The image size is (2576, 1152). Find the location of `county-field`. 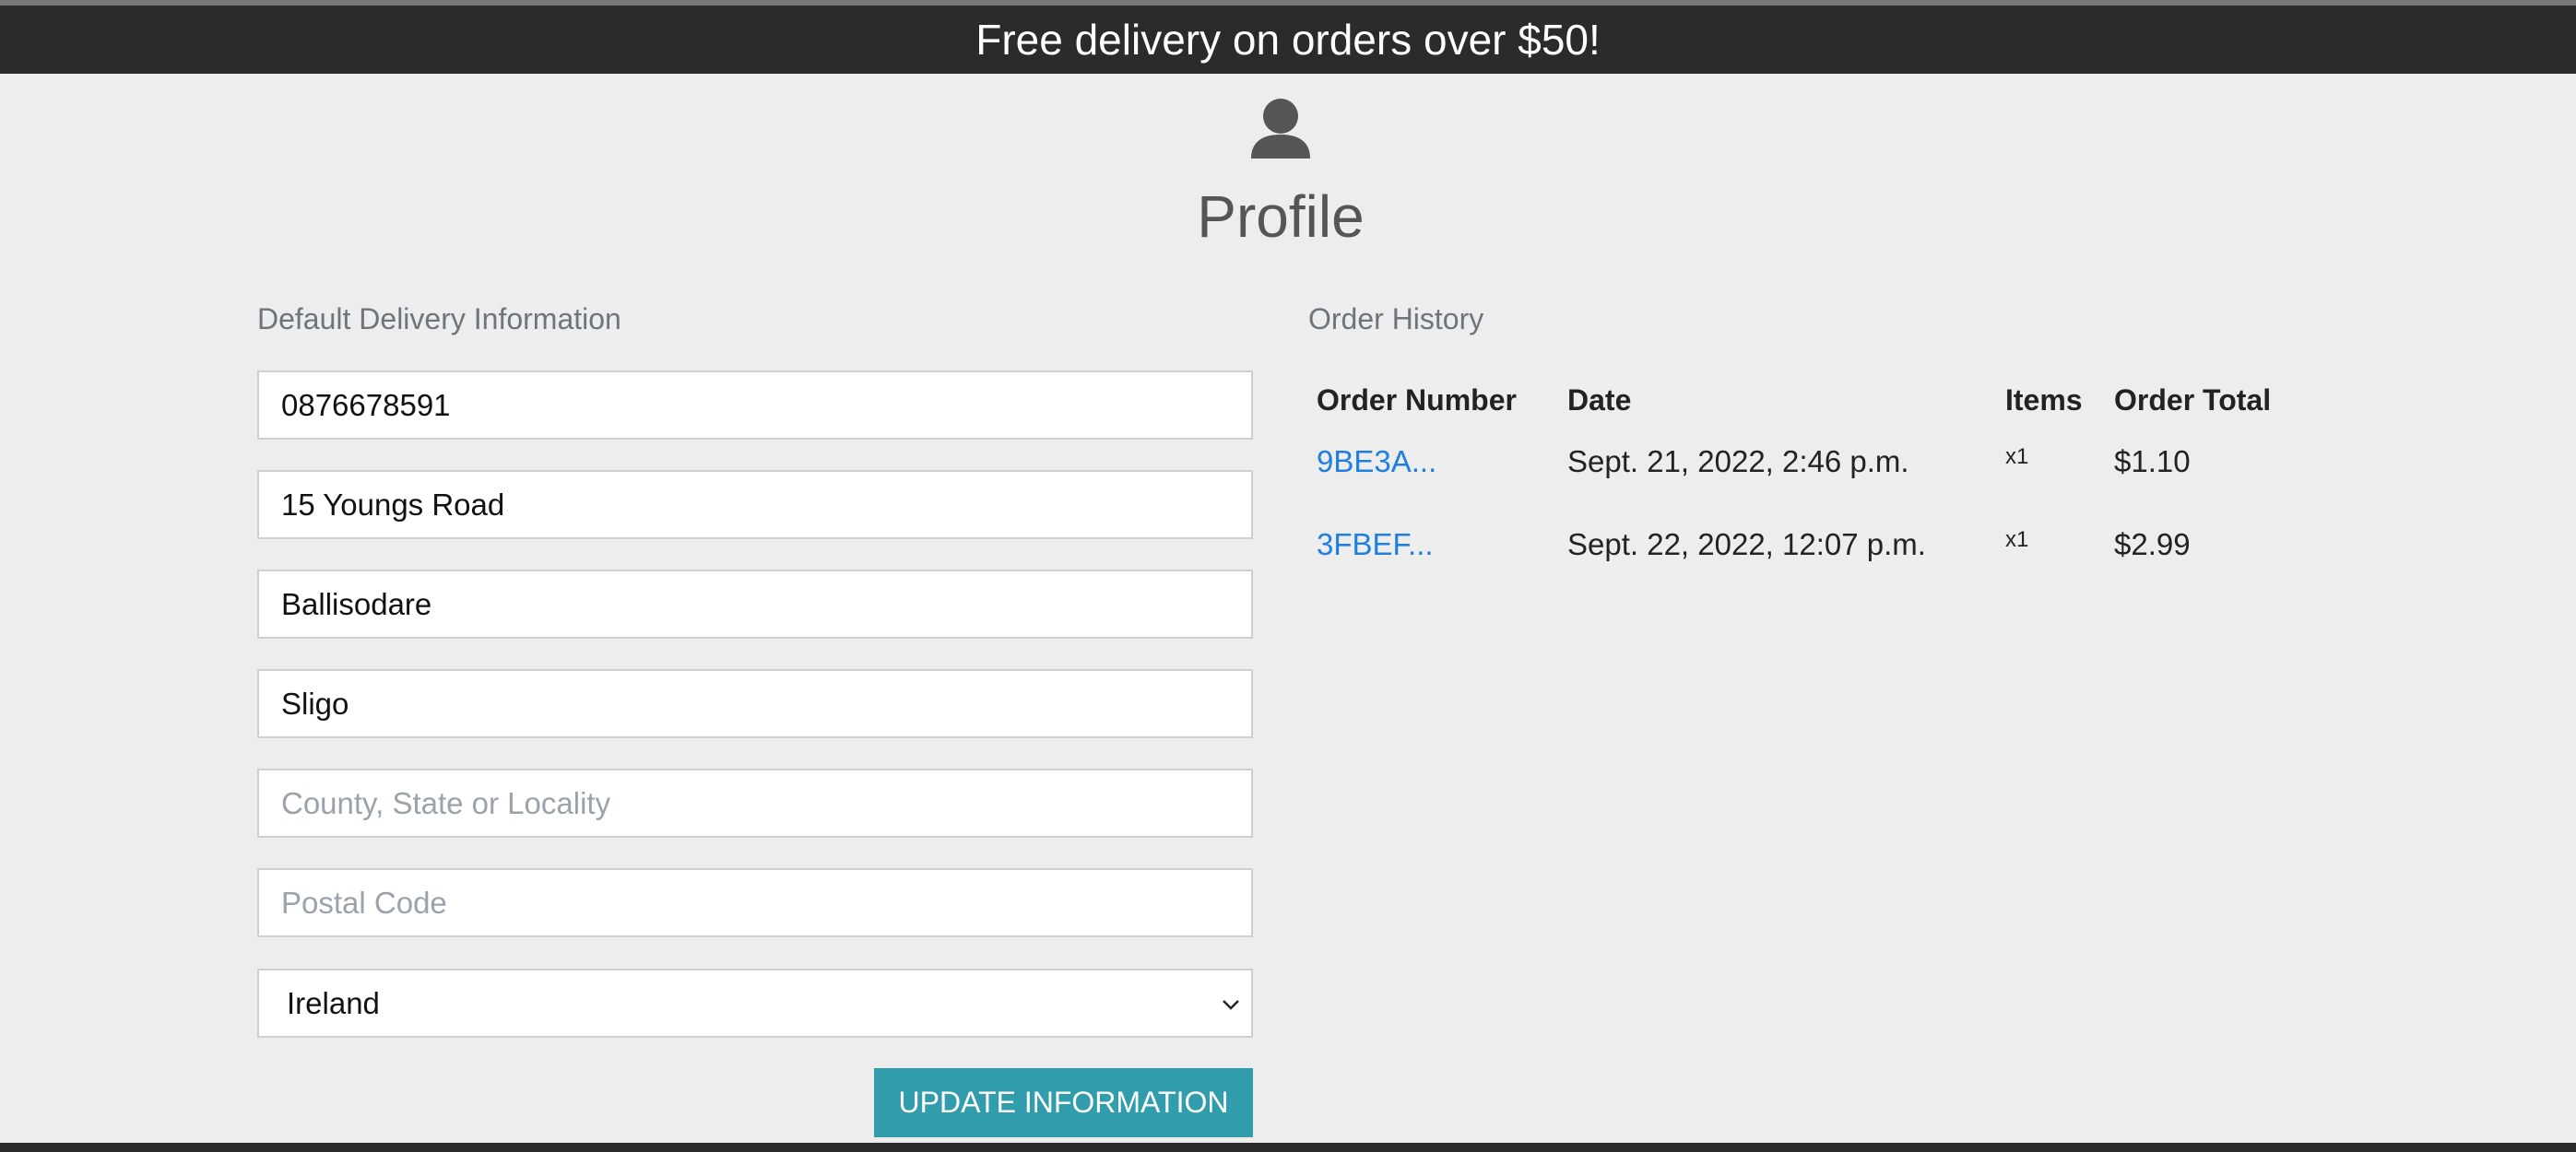

county-field is located at coordinates (755, 803).